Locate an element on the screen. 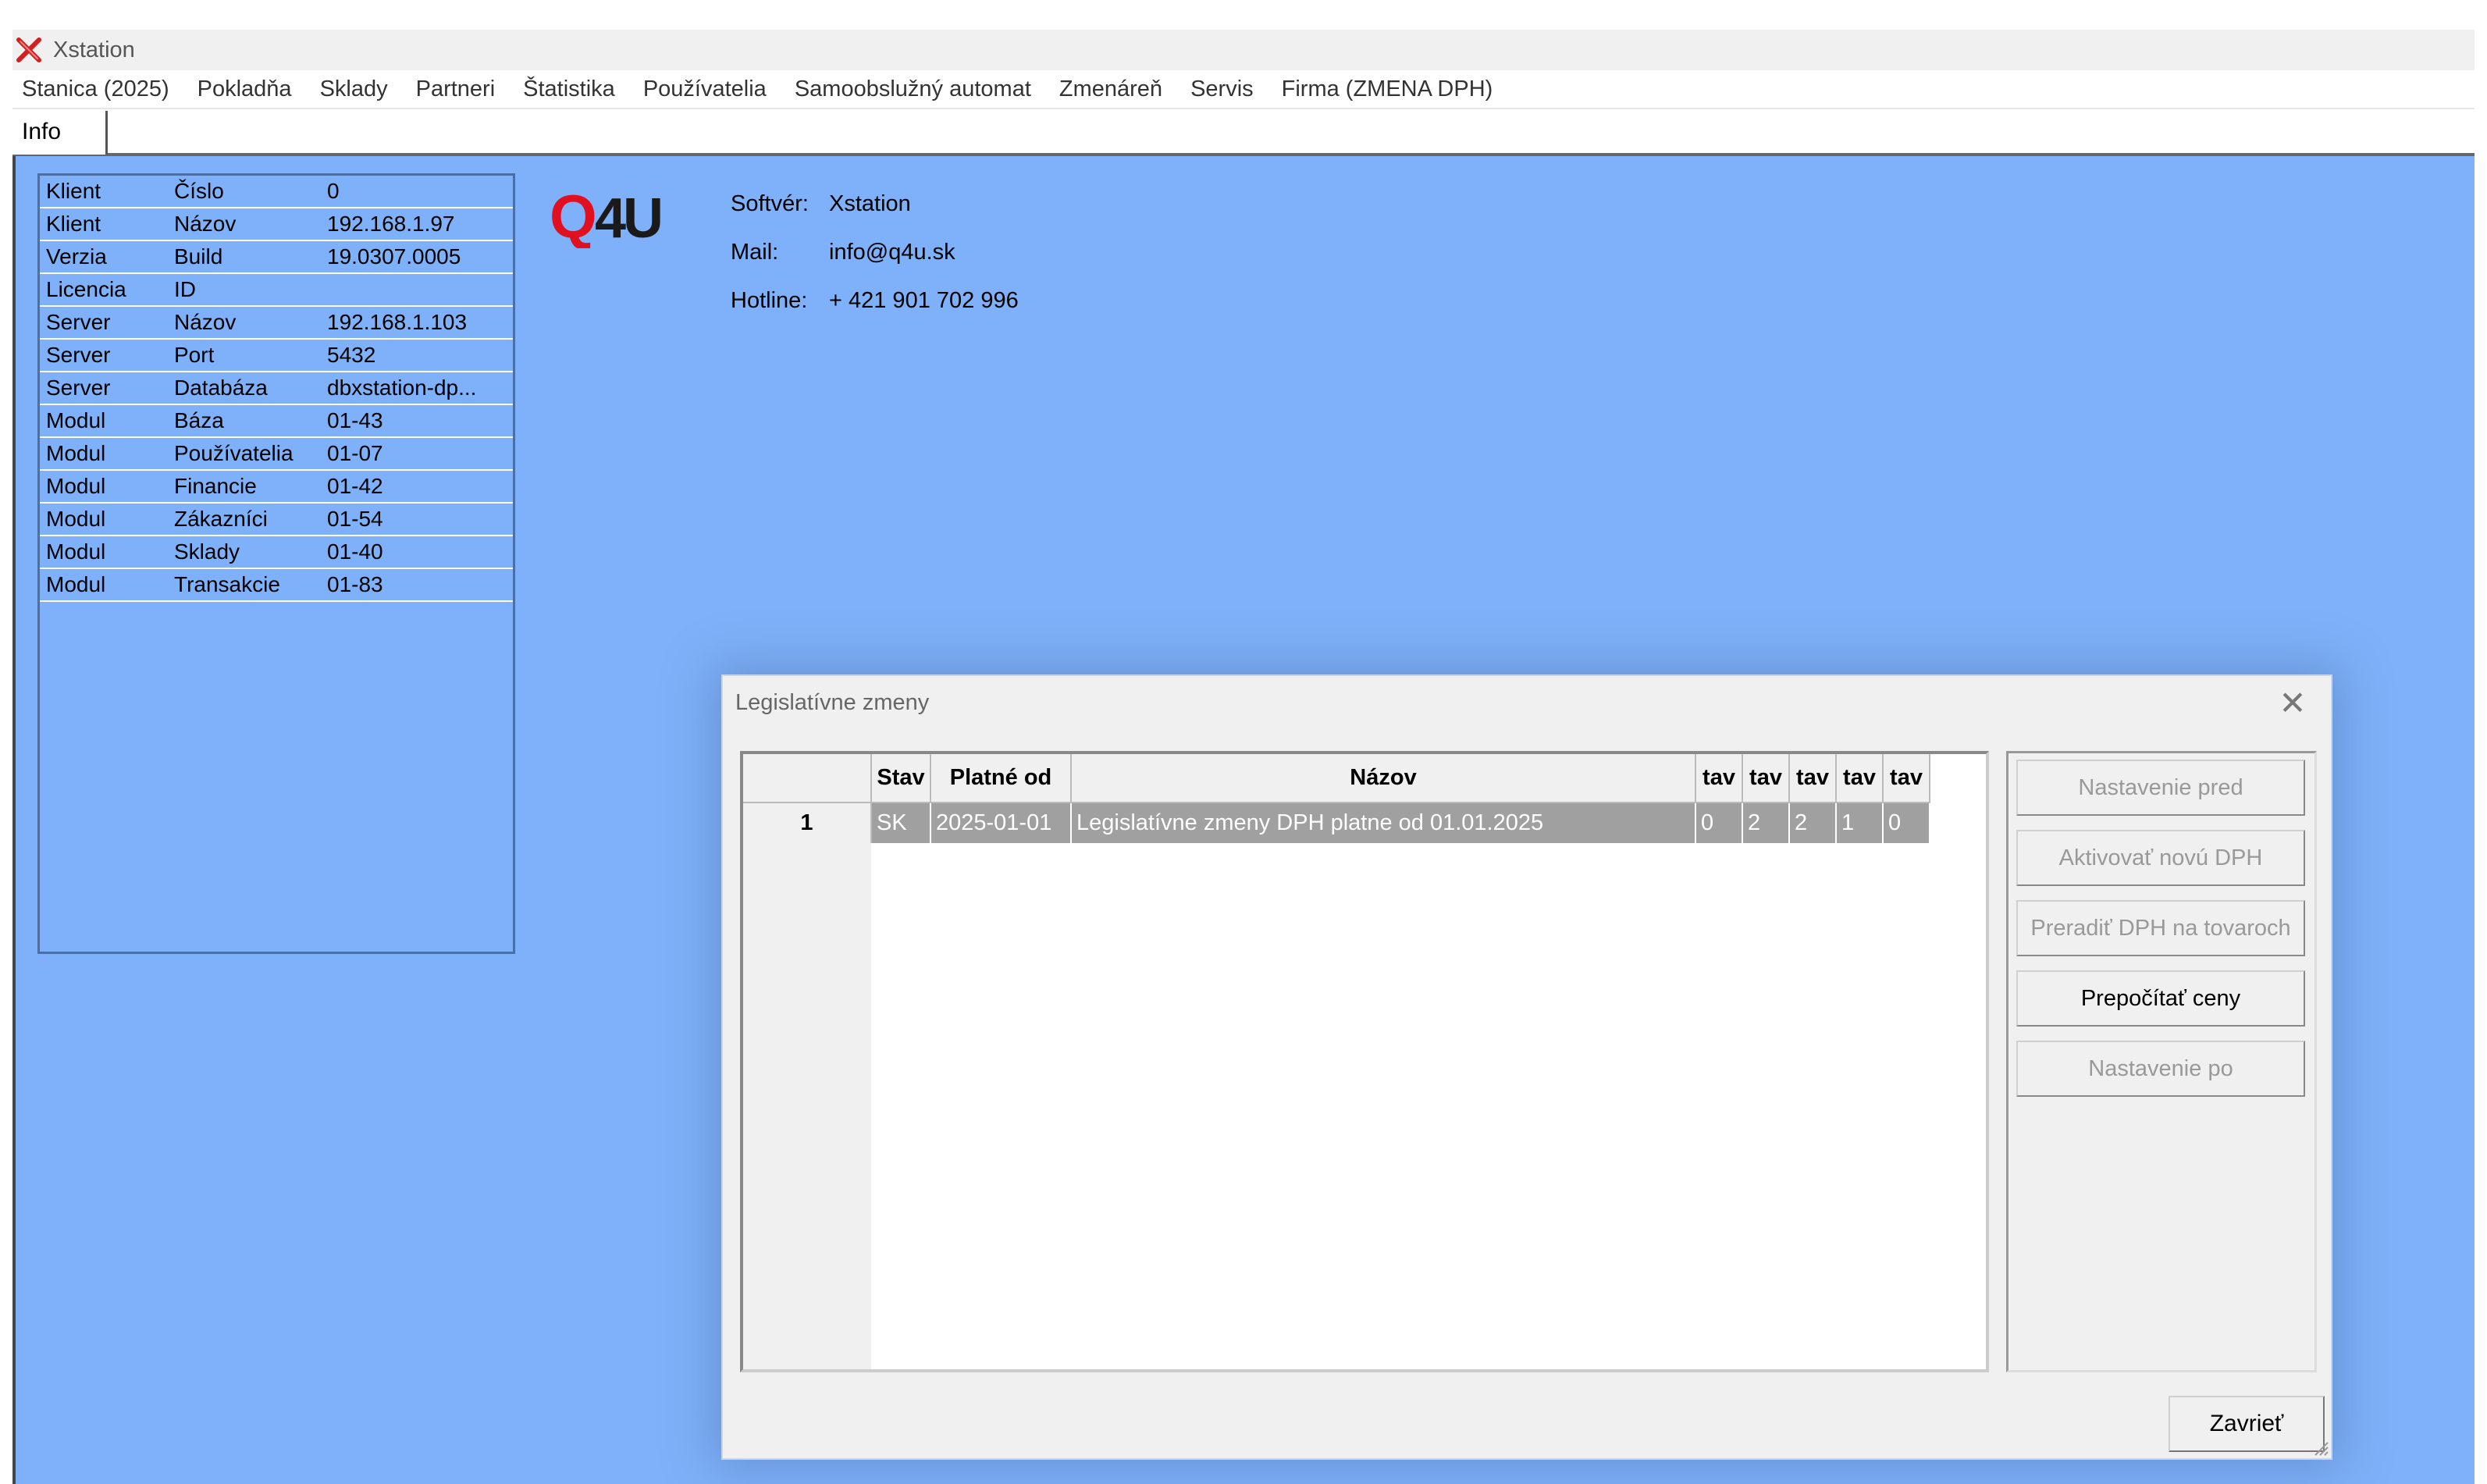  info-category: Verzia is located at coordinates (77, 256).